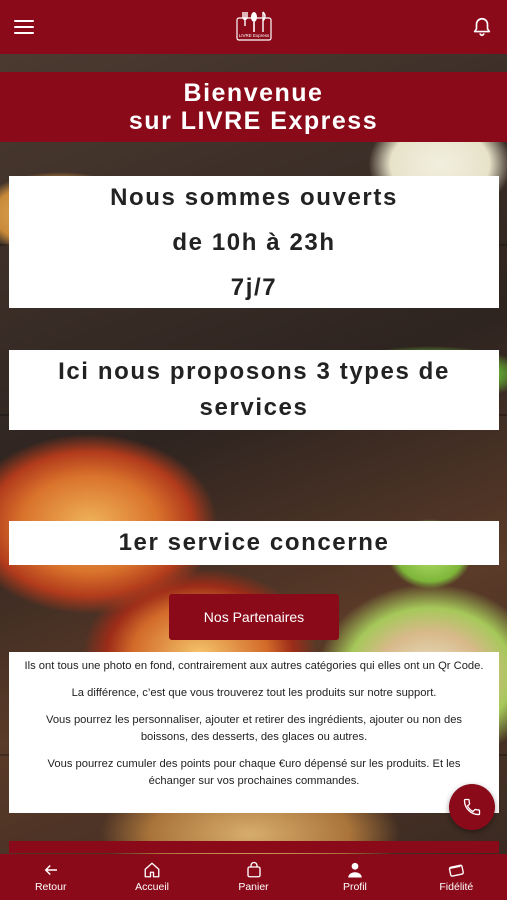 This screenshot has height=900, width=507. What do you see at coordinates (50, 887) in the screenshot?
I see `nav-retour-label: Retour` at bounding box center [50, 887].